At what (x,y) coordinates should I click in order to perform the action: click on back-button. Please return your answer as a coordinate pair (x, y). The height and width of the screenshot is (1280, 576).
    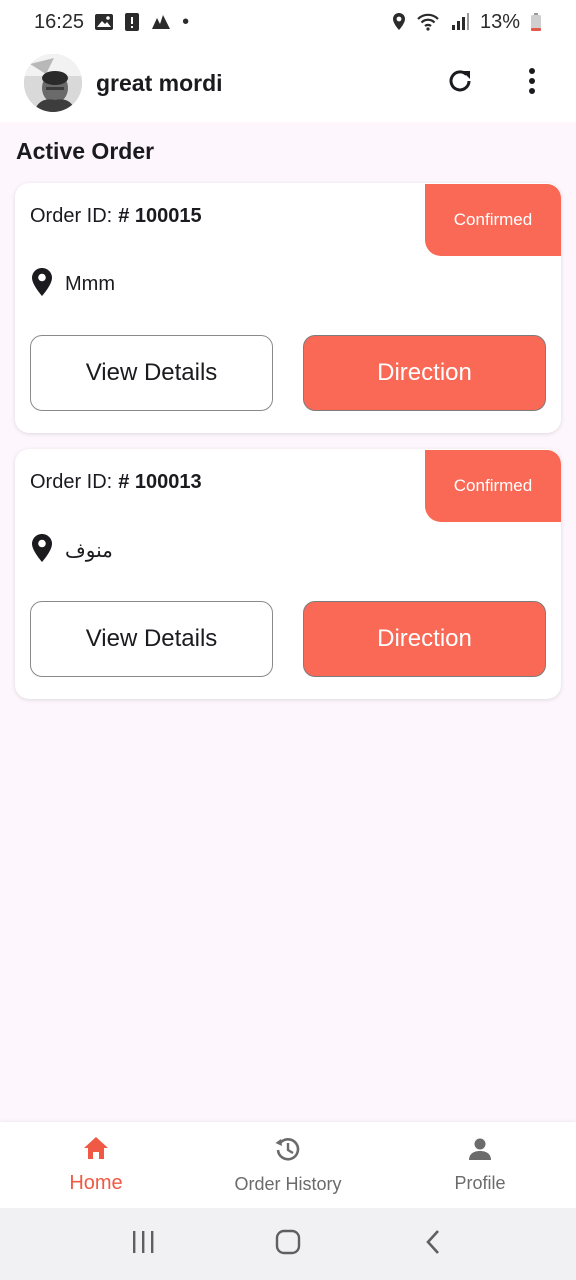
    Looking at the image, I should click on (433, 1244).